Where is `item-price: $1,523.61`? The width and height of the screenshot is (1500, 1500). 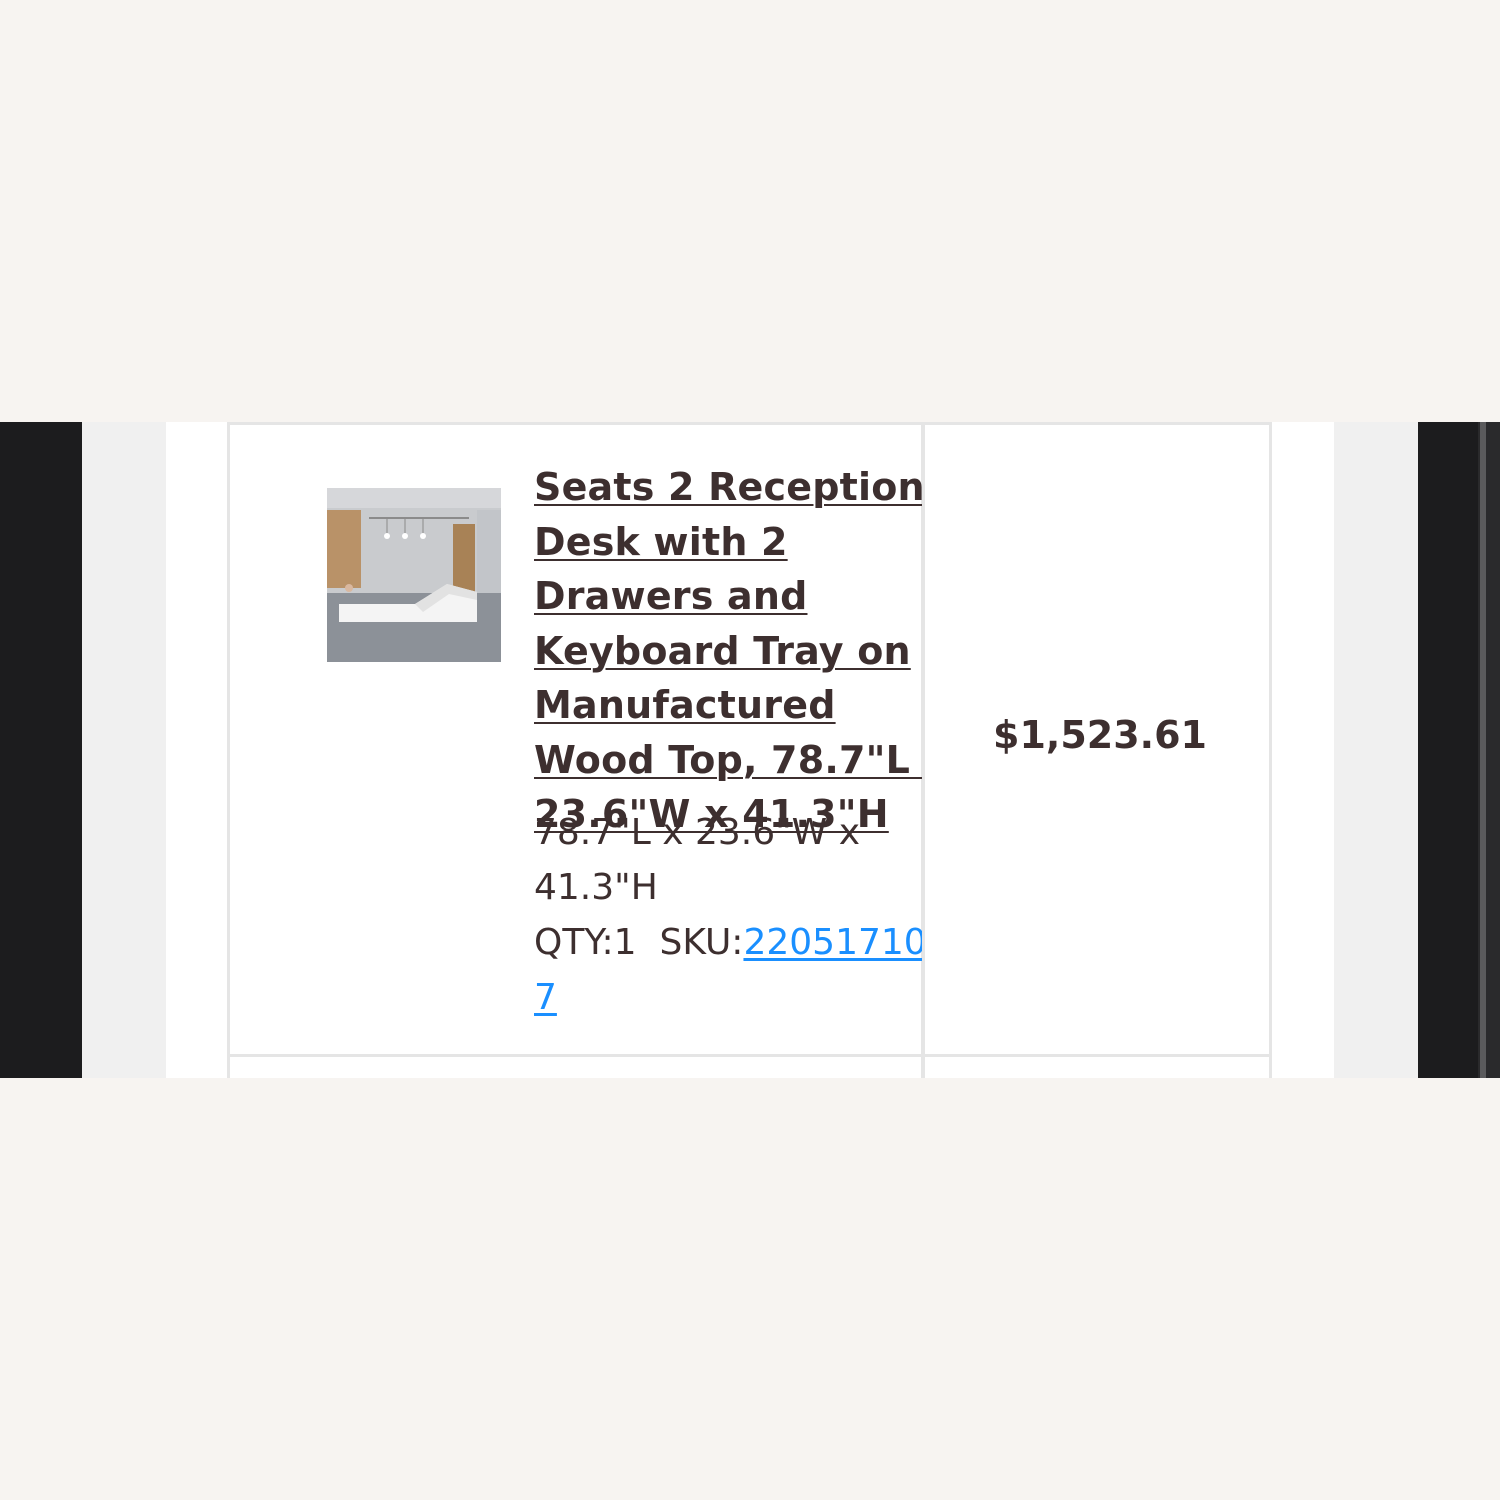
item-price: $1,523.61 is located at coordinates (1100, 735).